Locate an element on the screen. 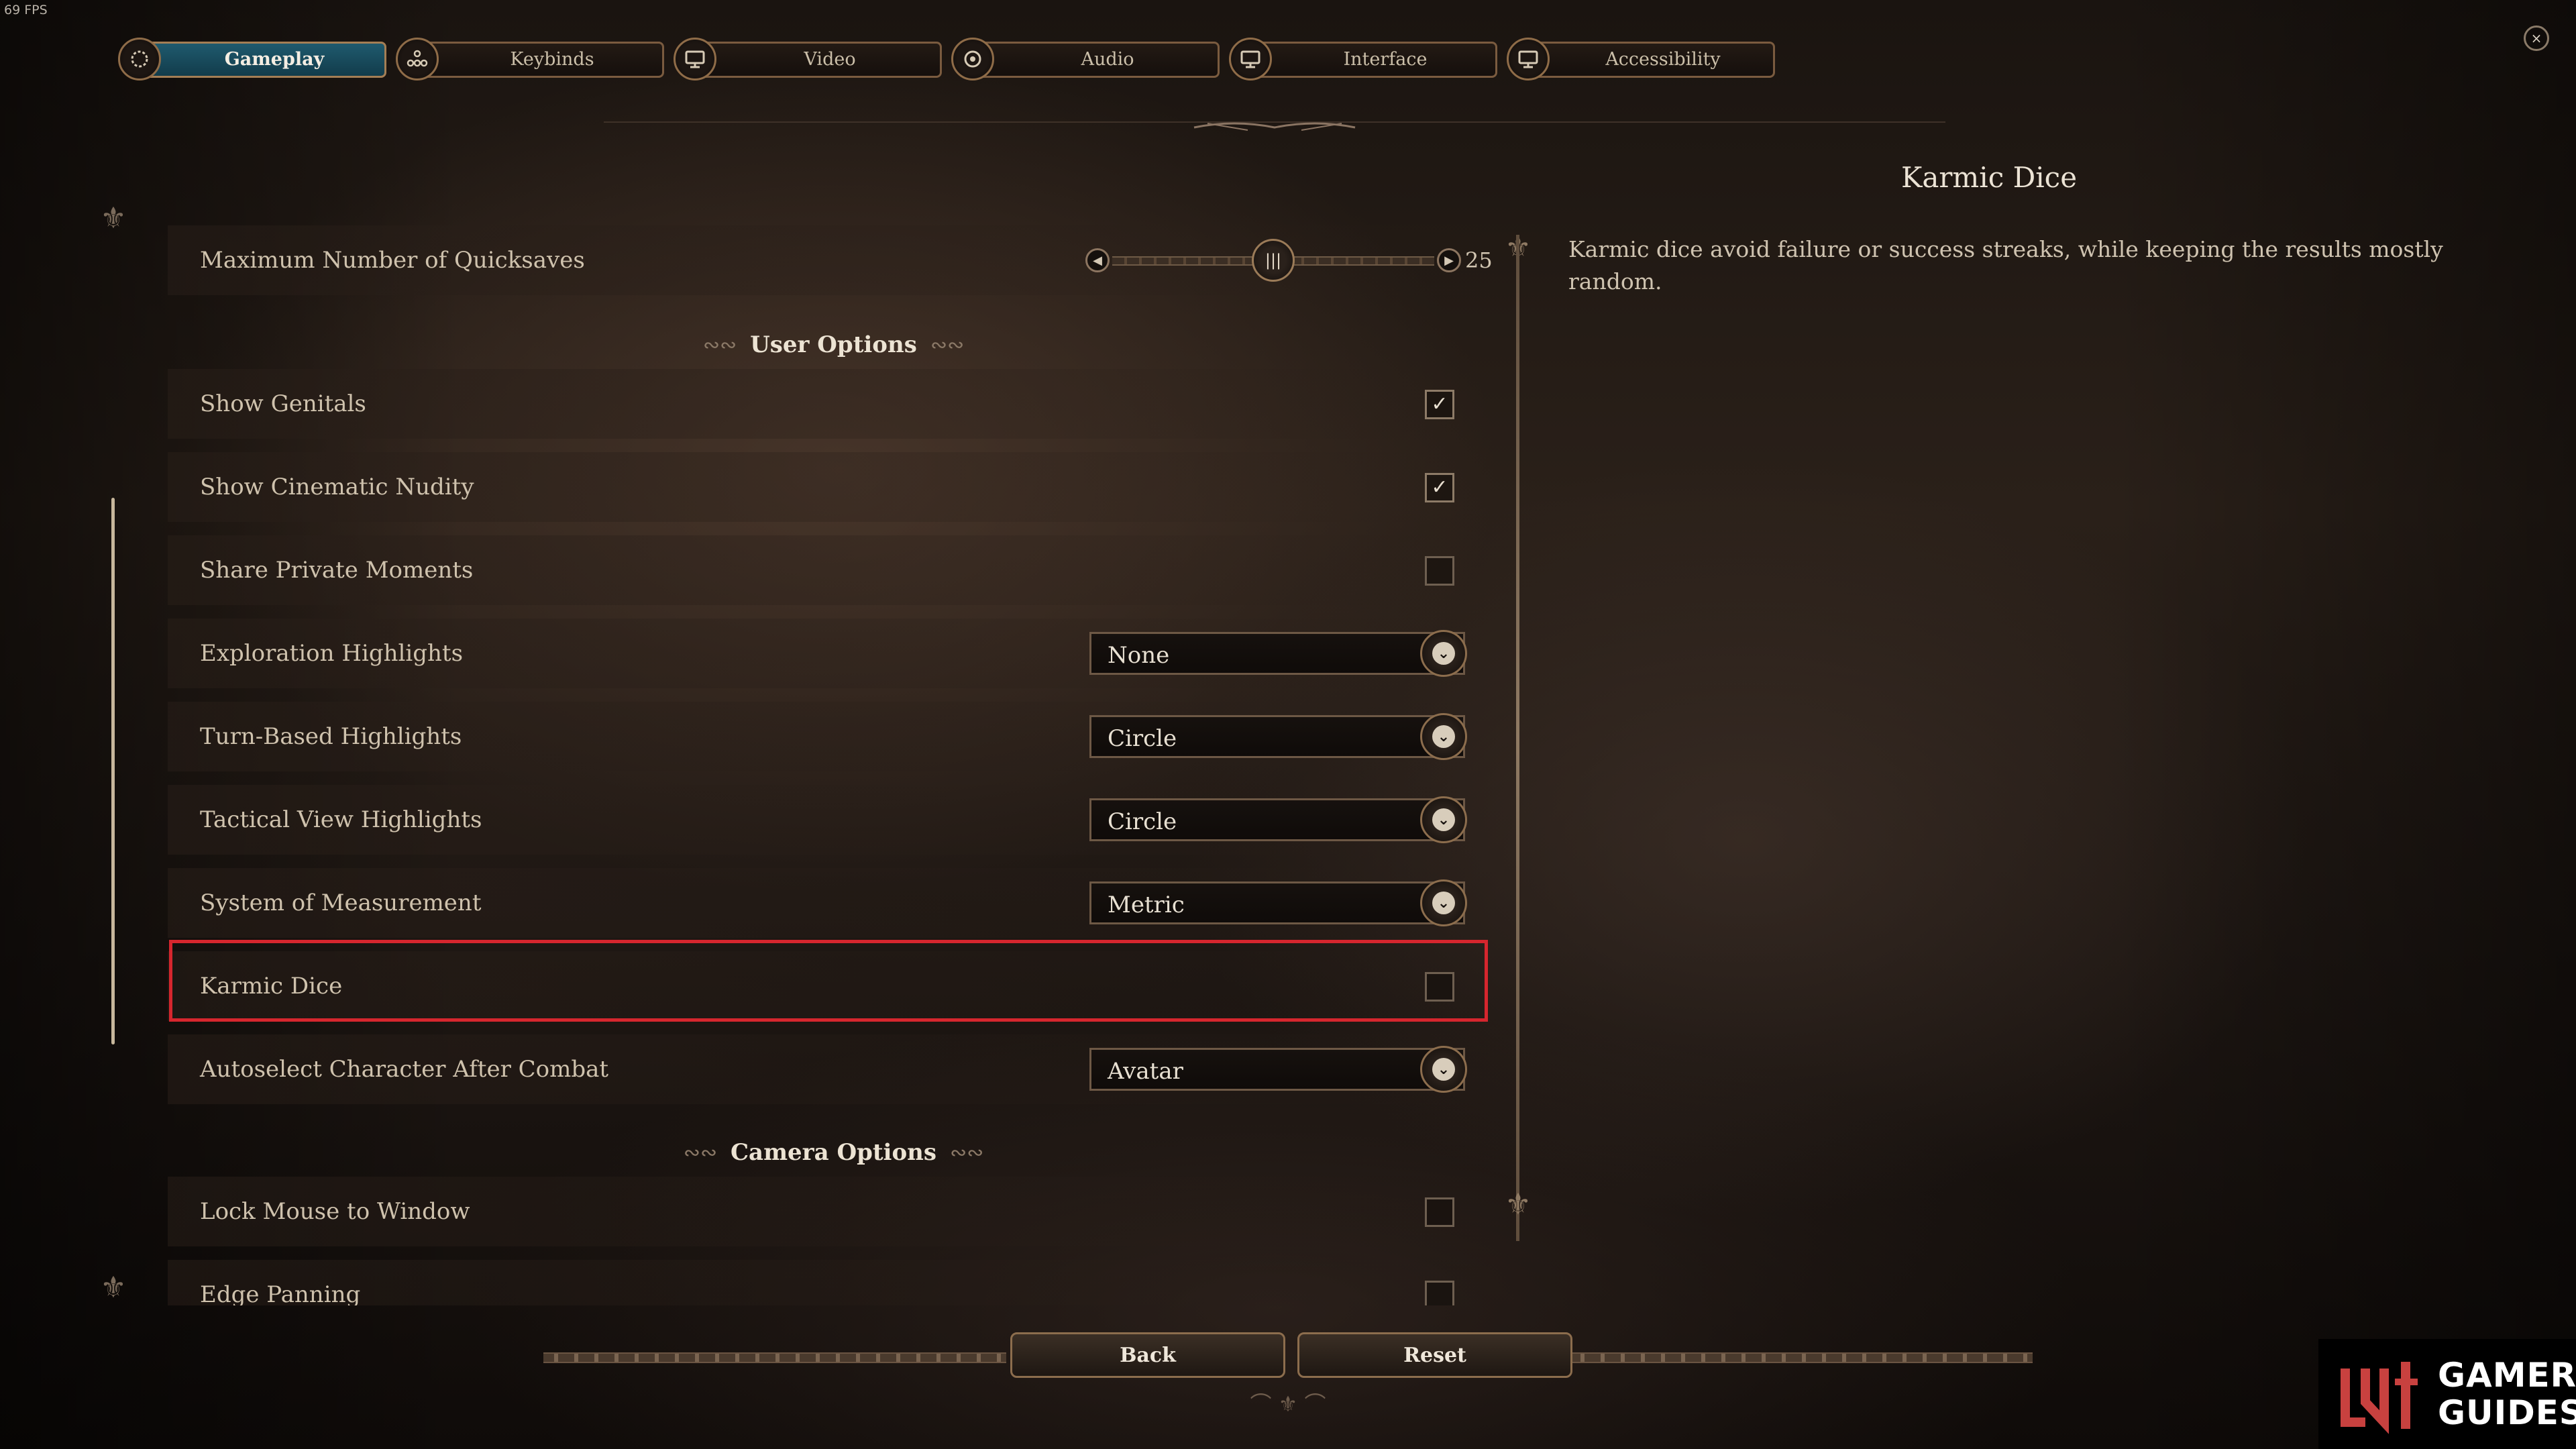 The height and width of the screenshot is (1449, 2576). tab-video-label: Video is located at coordinates (830, 59).